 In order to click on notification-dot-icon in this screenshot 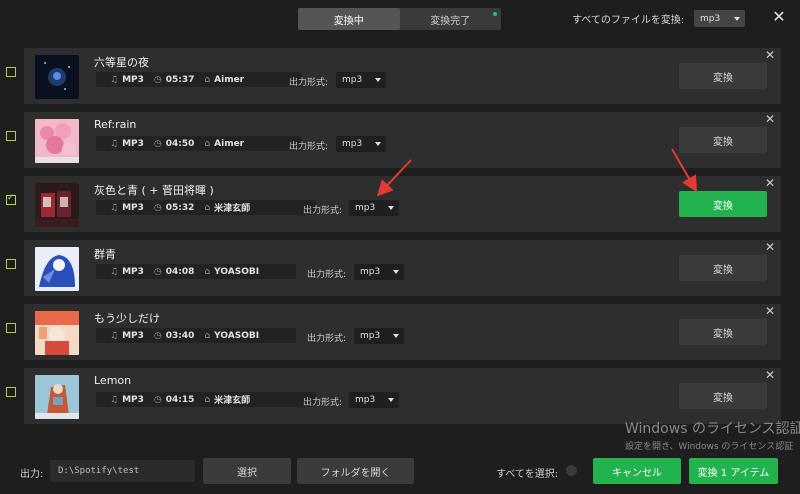, I will do `click(495, 14)`.